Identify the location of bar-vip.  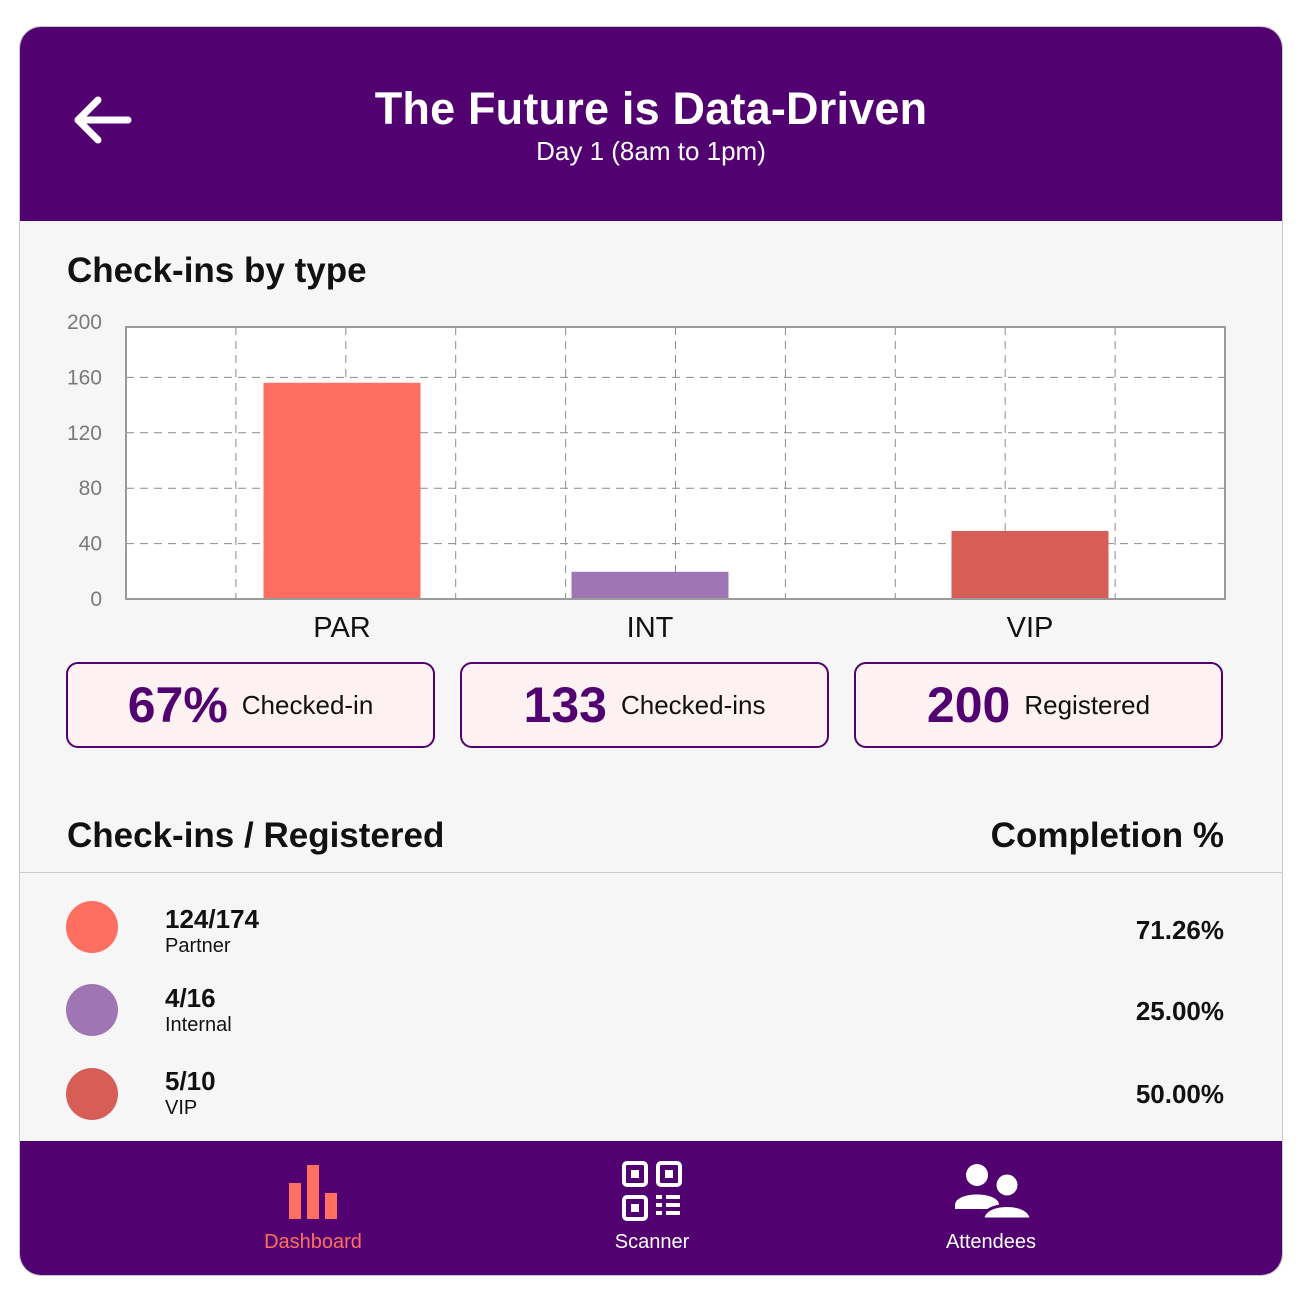
(1030, 565).